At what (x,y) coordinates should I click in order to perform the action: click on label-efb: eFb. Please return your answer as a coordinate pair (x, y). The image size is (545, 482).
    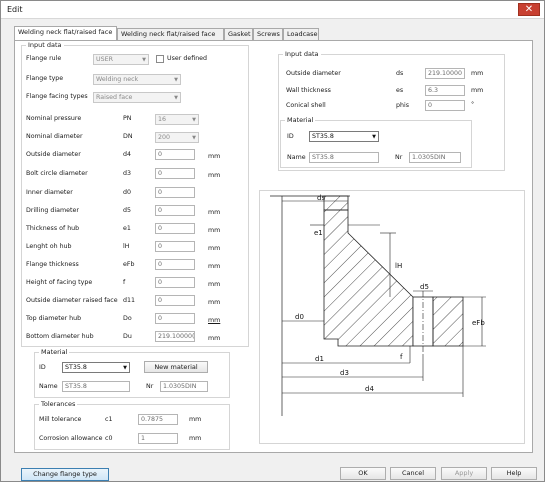
    Looking at the image, I should click on (478, 323).